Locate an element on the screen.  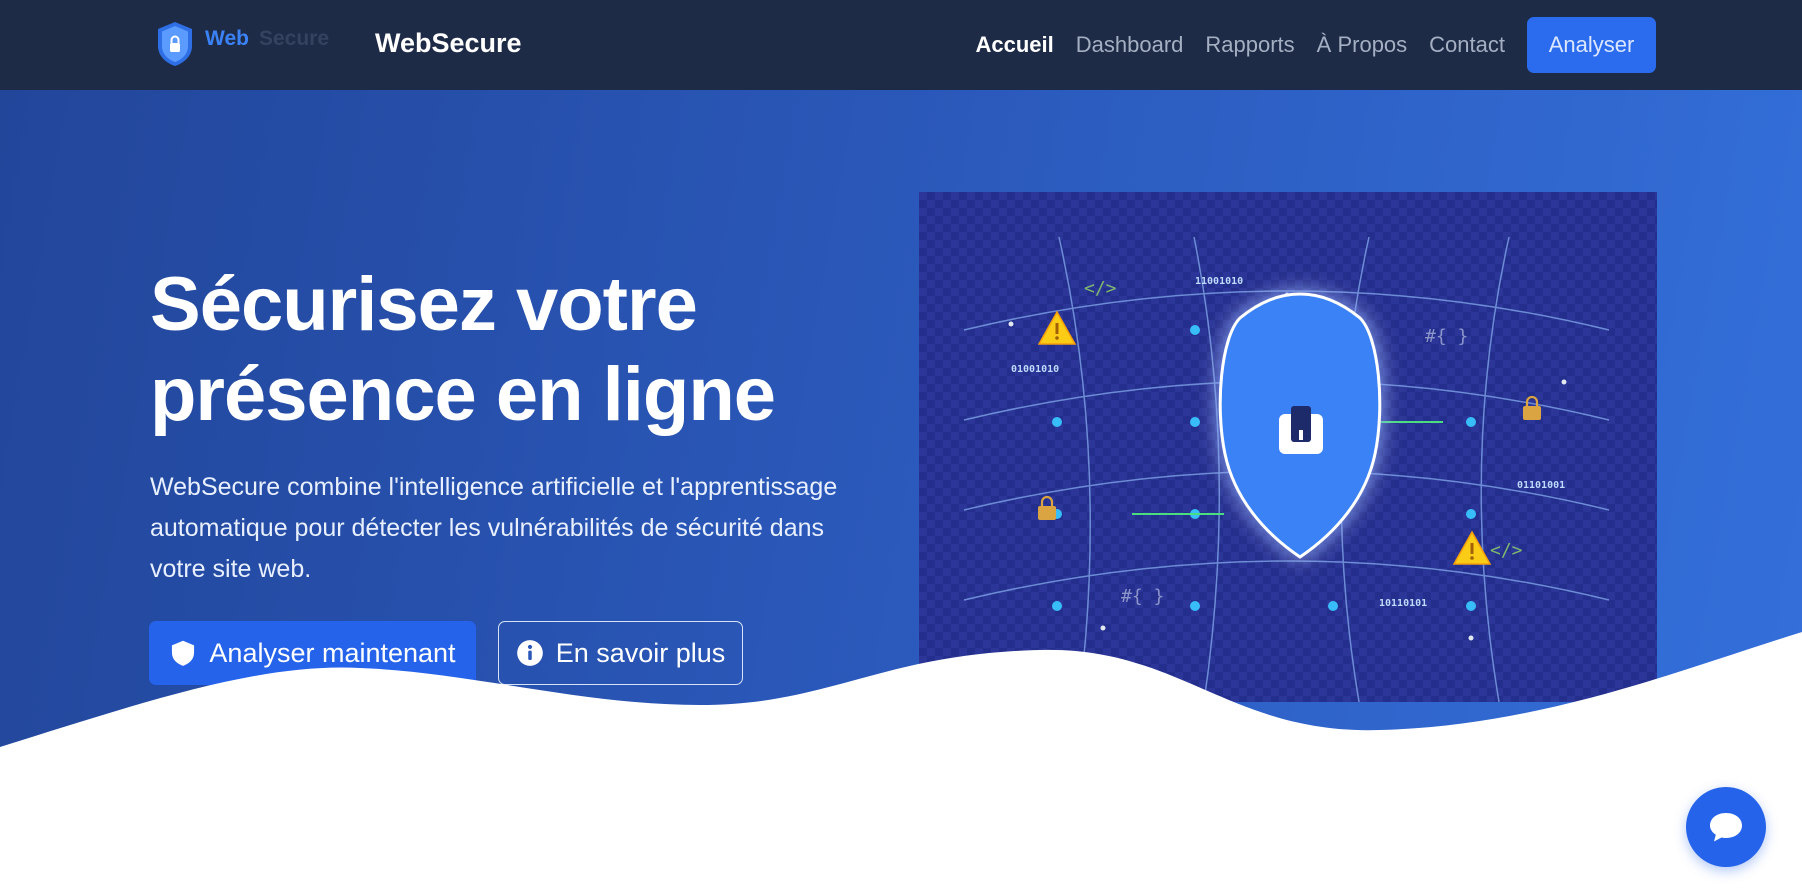
binary-label-4: 10110101 is located at coordinates (1403, 603).